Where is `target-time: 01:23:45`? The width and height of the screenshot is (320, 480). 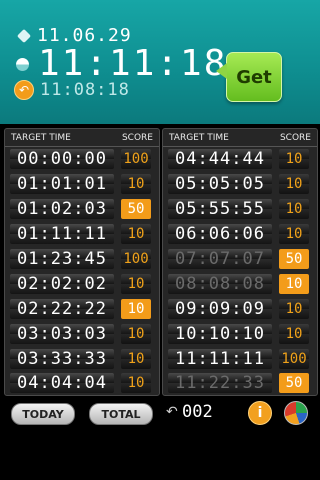
target-time: 01:23:45 is located at coordinates (62, 259).